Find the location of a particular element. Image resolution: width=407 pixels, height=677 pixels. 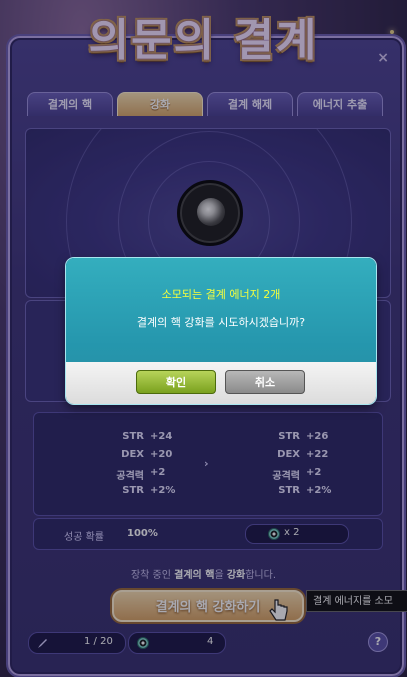

confirm-button: 확인 is located at coordinates (176, 382).